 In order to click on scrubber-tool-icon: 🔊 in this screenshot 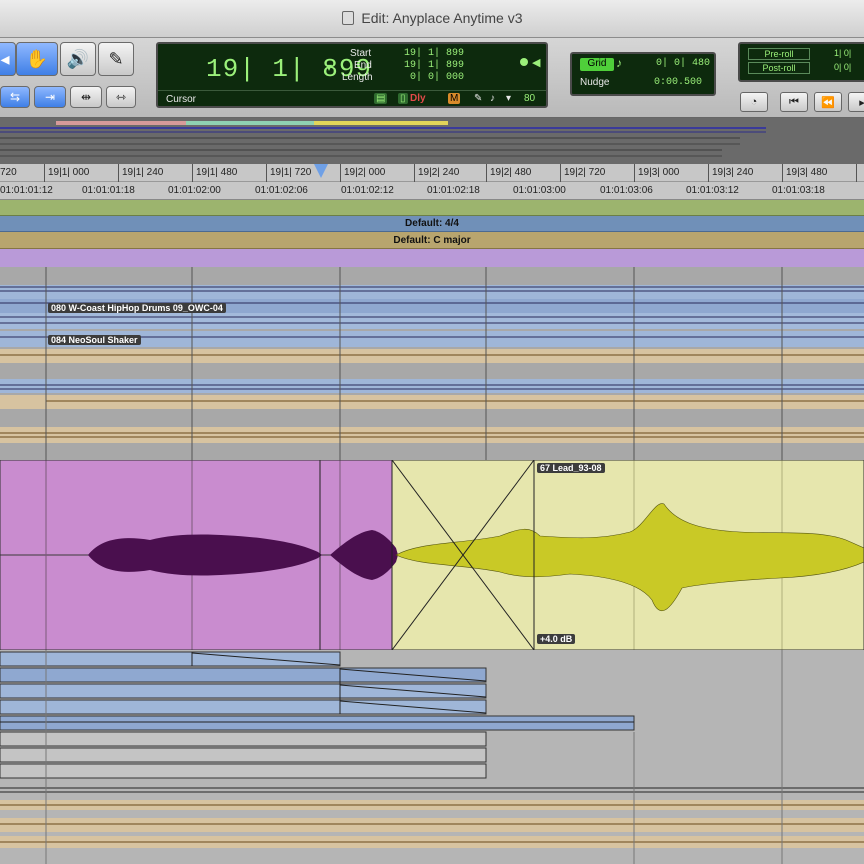, I will do `click(78, 59)`.